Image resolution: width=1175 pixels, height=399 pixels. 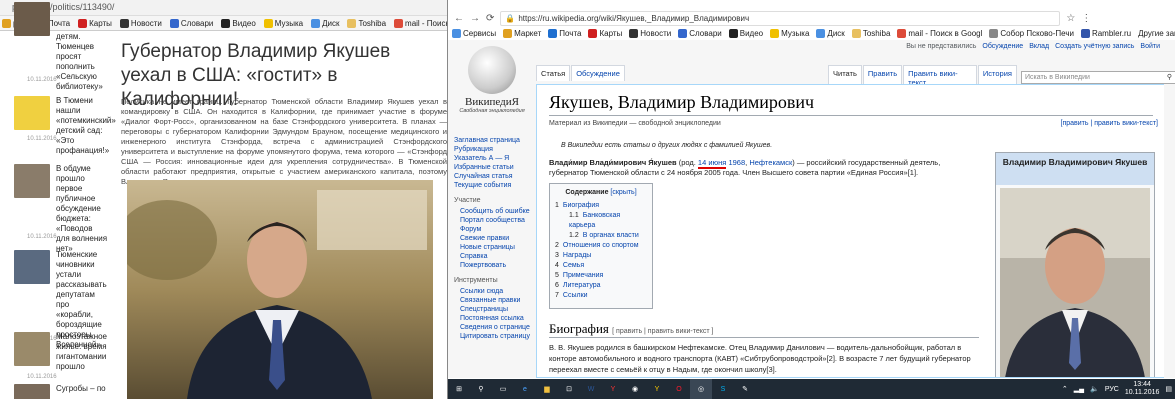 What do you see at coordinates (82, 389) in the screenshot?
I see `feed-title: Сугробы – по` at bounding box center [82, 389].